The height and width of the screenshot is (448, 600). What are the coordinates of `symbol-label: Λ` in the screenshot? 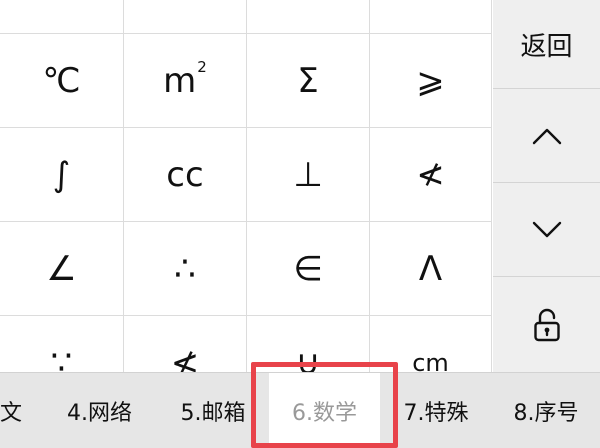 It's located at (430, 268).